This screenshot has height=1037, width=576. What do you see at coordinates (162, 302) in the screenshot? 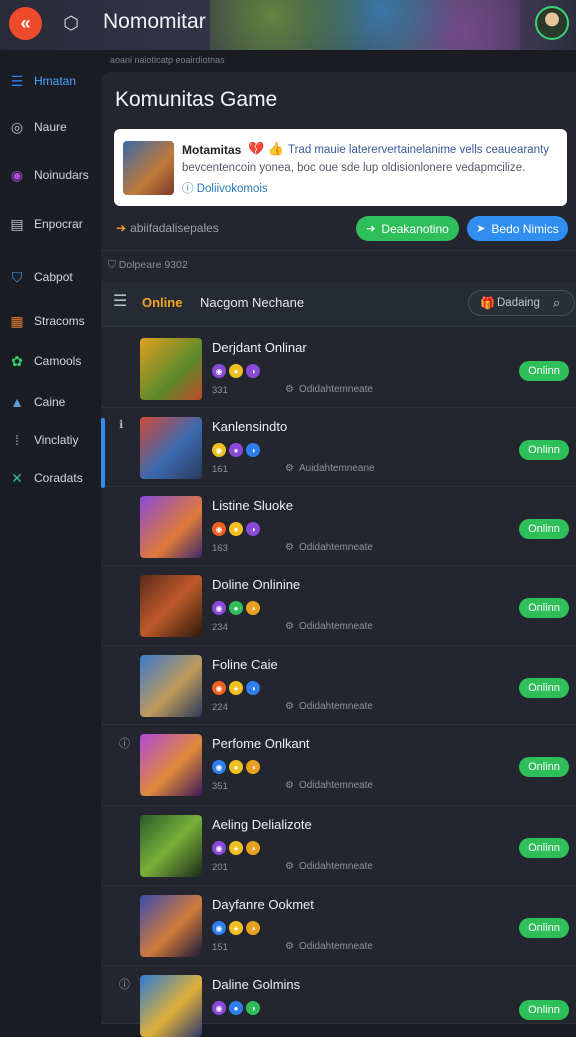
I see `tab-online: Online` at bounding box center [162, 302].